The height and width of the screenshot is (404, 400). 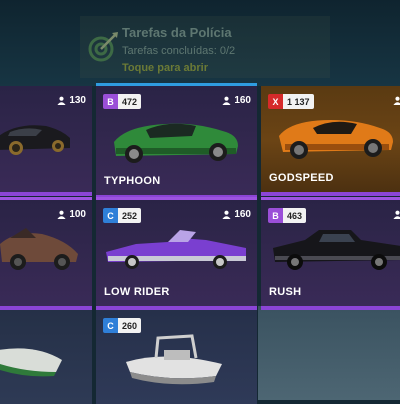 I want to click on owner-count-value: 130, so click(x=77, y=100).